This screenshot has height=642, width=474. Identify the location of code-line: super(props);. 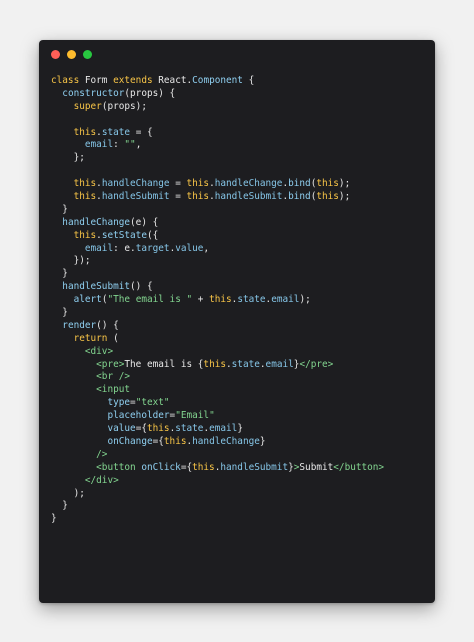
(217, 107).